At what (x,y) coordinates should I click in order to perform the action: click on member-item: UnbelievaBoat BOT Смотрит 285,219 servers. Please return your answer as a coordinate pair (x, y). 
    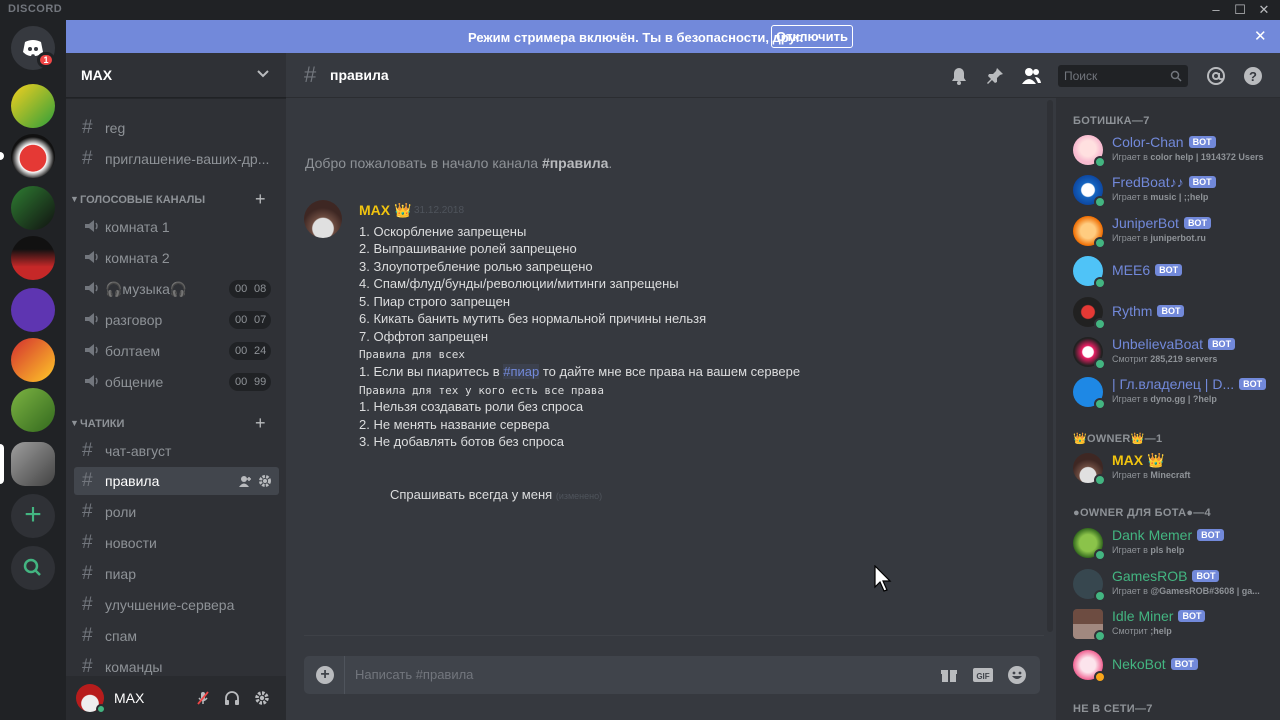
    Looking at the image, I should click on (1170, 352).